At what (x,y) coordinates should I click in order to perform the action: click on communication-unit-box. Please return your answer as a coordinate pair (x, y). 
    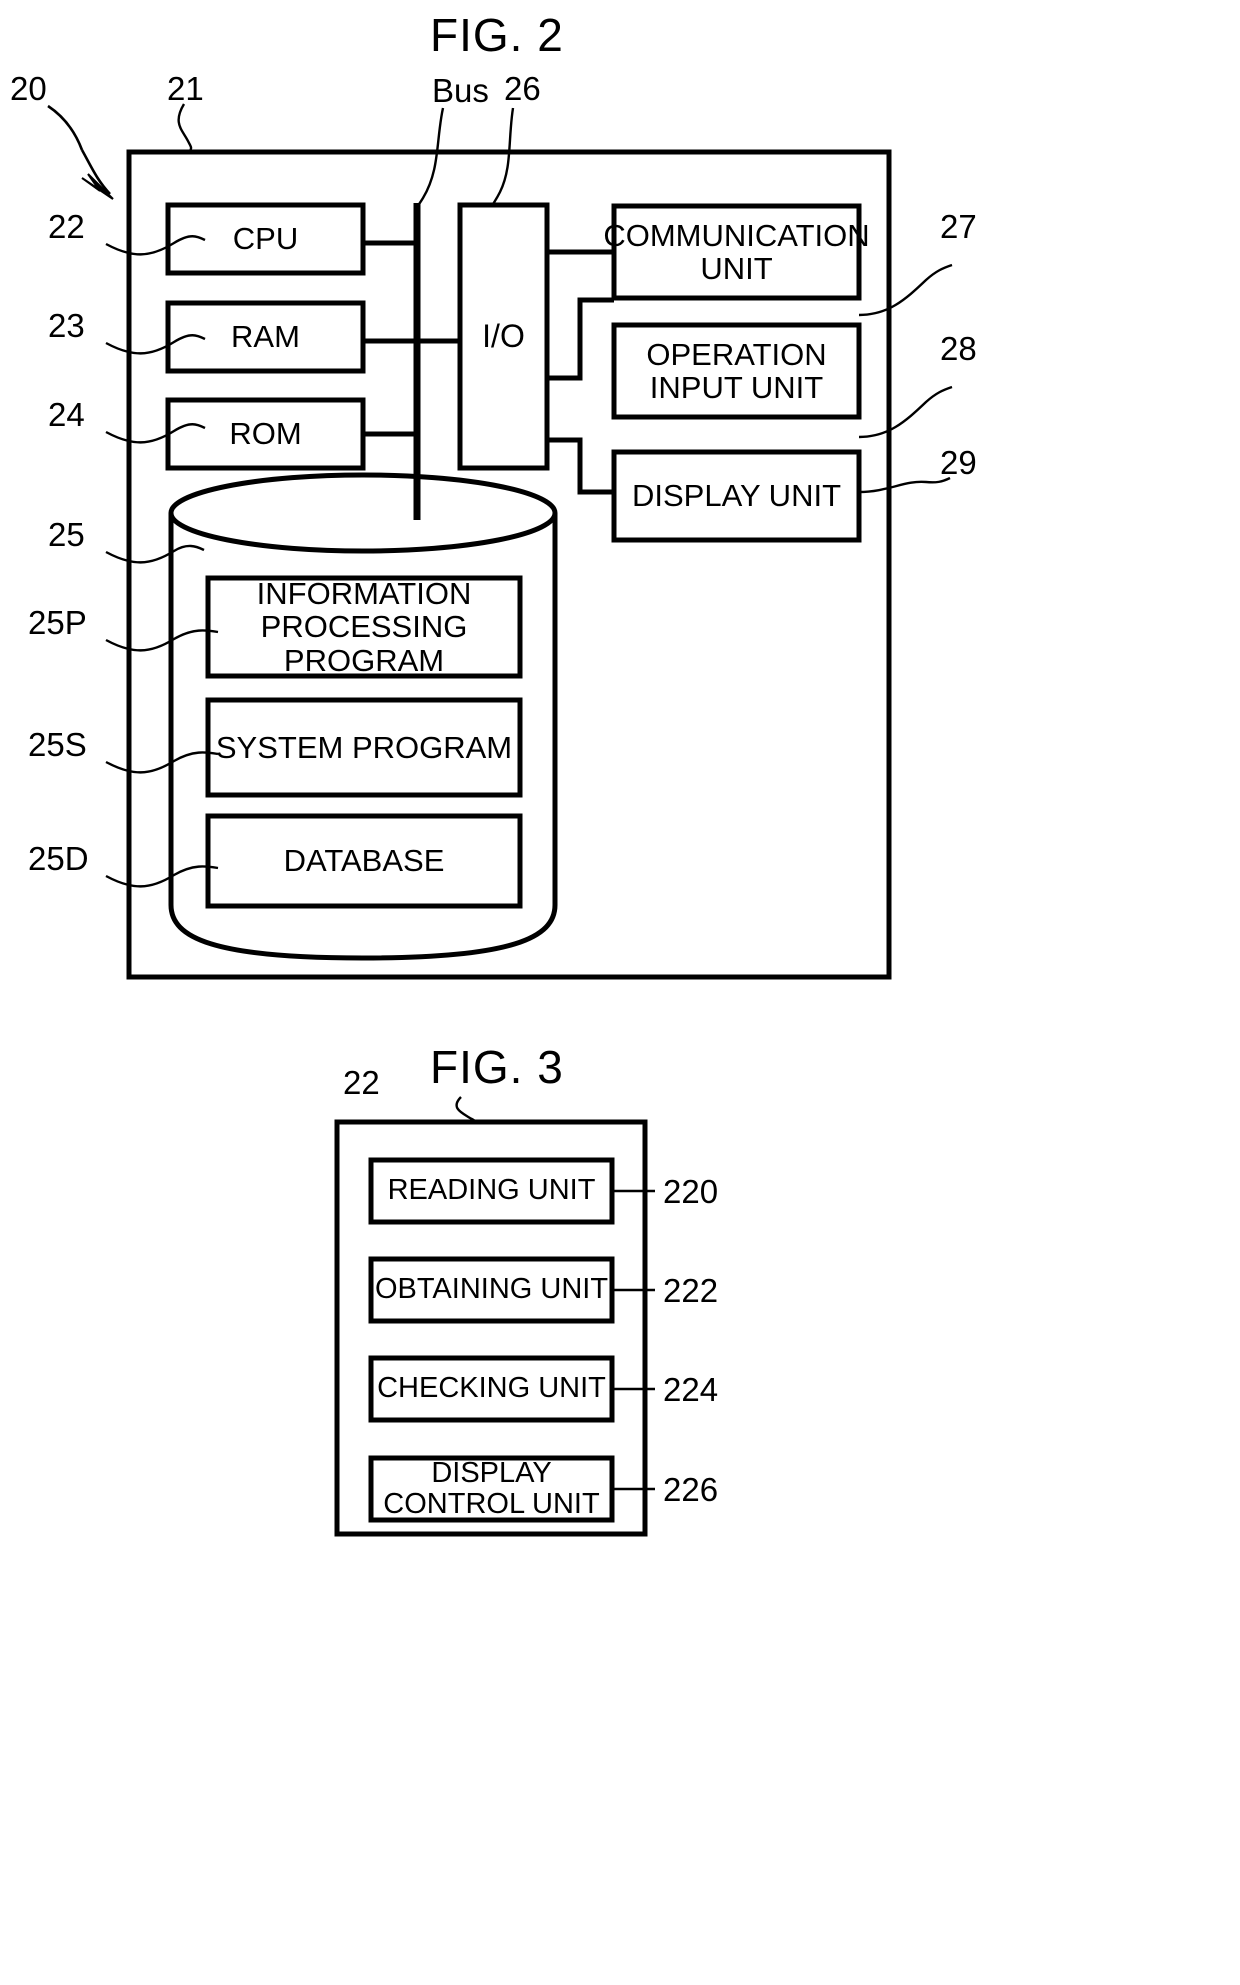
    Looking at the image, I should click on (736, 252).